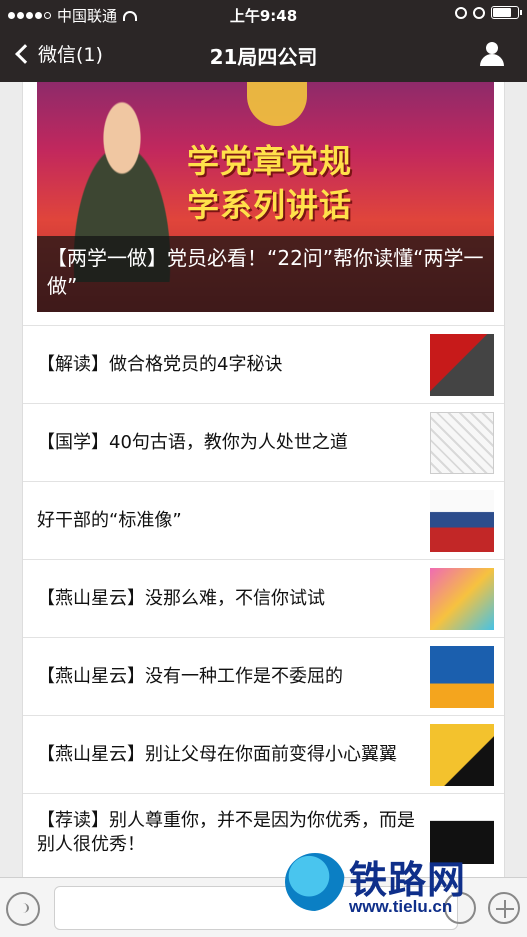 This screenshot has height=937, width=527. What do you see at coordinates (408, 880) in the screenshot?
I see `watermark-brand: 铁路网` at bounding box center [408, 880].